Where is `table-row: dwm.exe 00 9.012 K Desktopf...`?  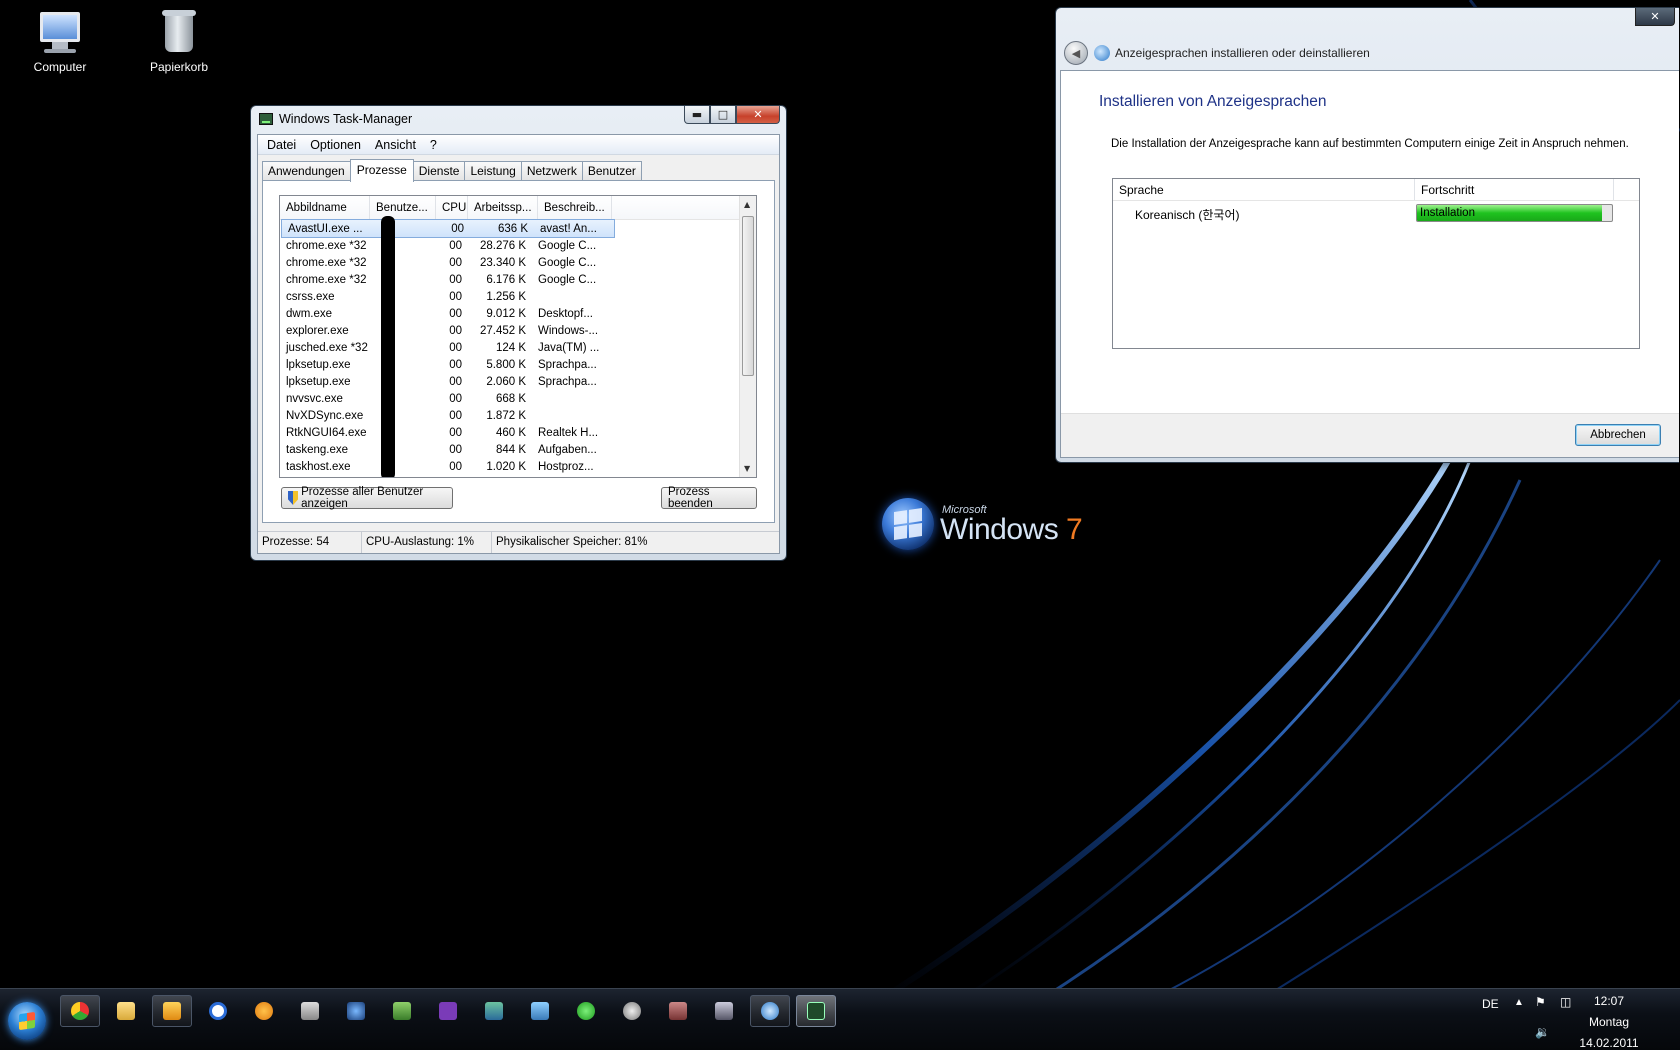
table-row: dwm.exe 00 9.012 K Desktopf... is located at coordinates (510, 313).